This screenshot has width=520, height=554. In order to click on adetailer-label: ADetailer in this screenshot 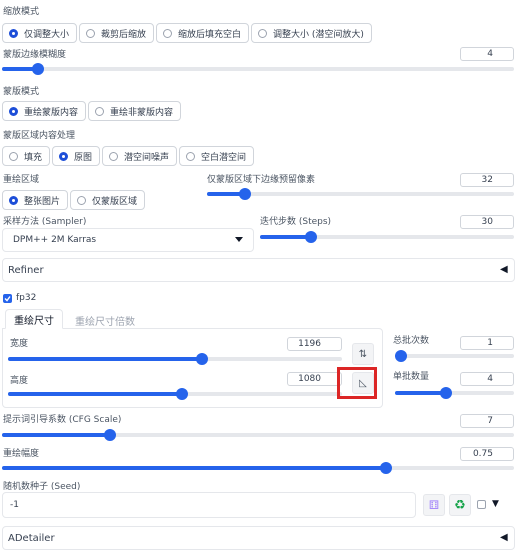, I will do `click(31, 538)`.